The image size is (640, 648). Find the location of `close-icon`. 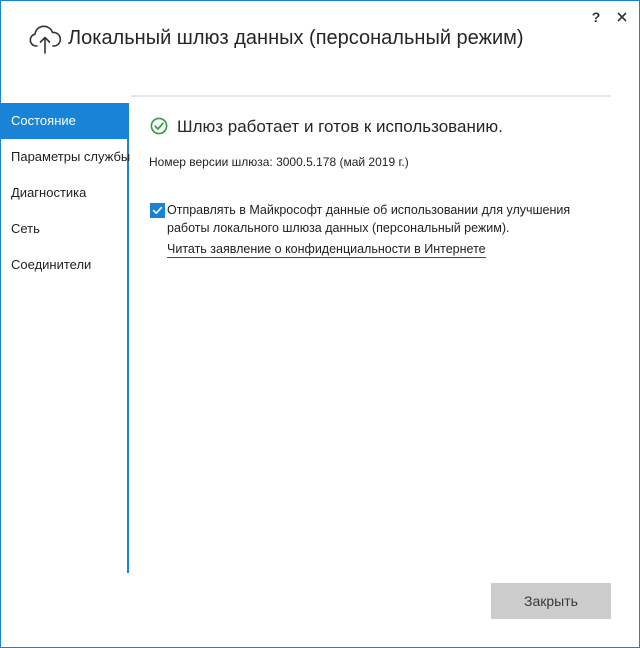

close-icon is located at coordinates (622, 22).